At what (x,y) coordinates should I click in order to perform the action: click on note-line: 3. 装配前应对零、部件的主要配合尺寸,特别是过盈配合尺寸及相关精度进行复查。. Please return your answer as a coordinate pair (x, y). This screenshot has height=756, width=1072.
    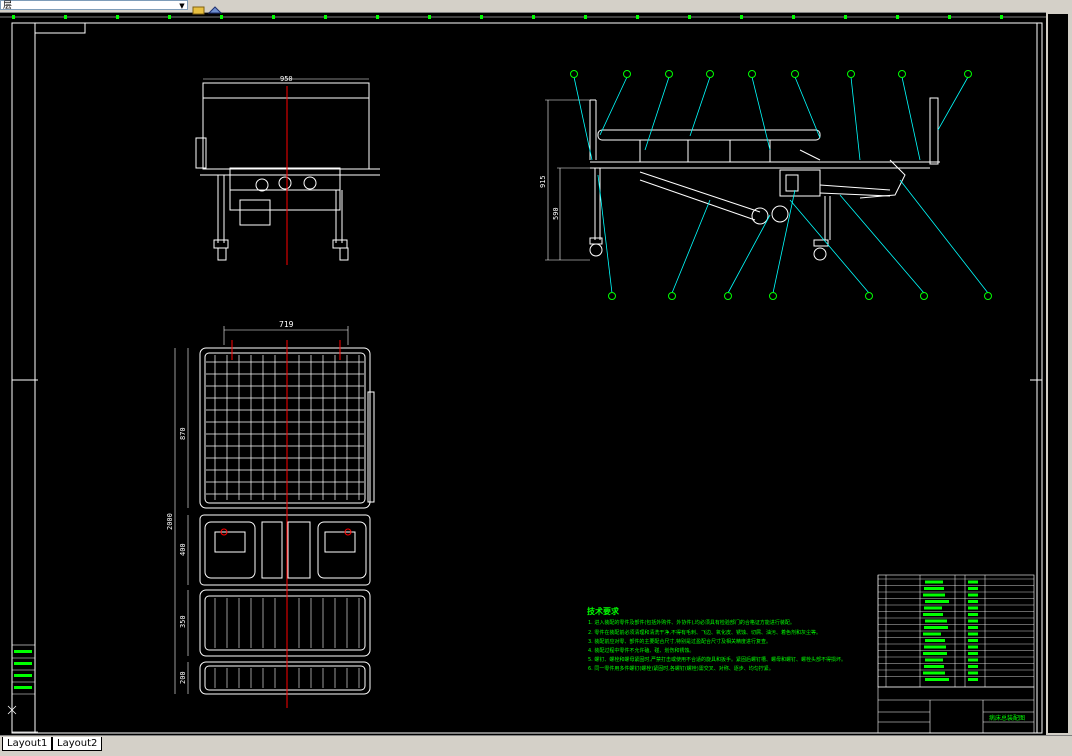
    Looking at the image, I should click on (679, 642).